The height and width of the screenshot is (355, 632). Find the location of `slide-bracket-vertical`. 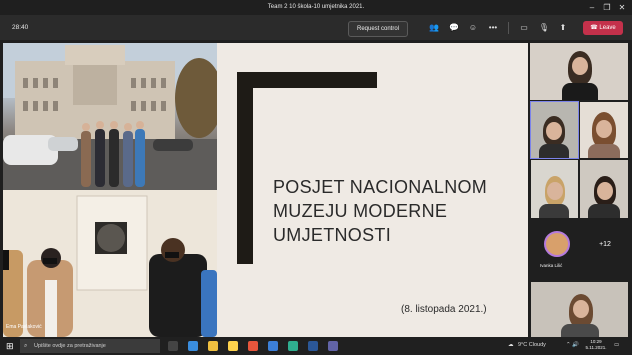

slide-bracket-vertical is located at coordinates (245, 168).